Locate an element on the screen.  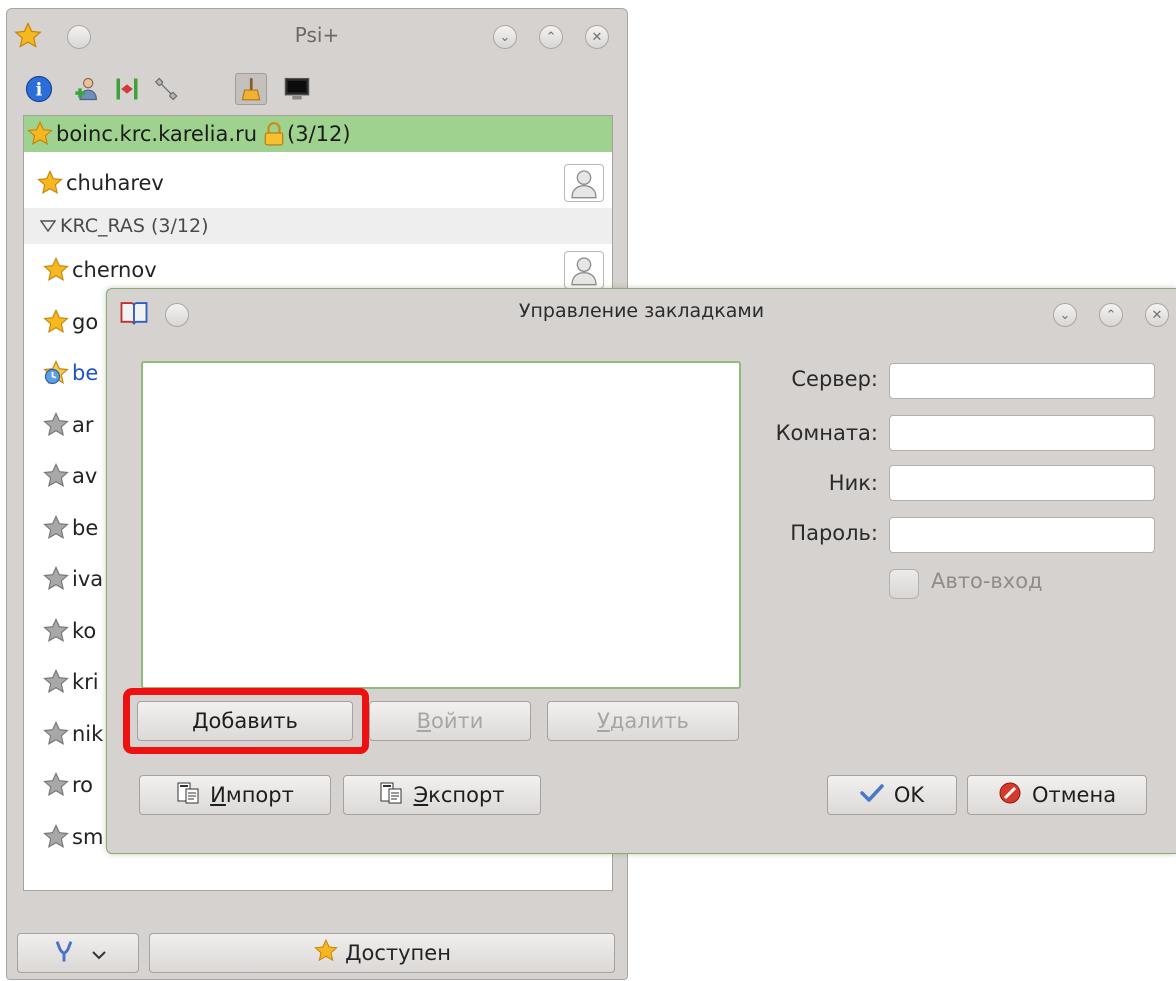
dialog-title-bar: Управление закладками ⌄ ⌃ ✕ is located at coordinates (641, 315).